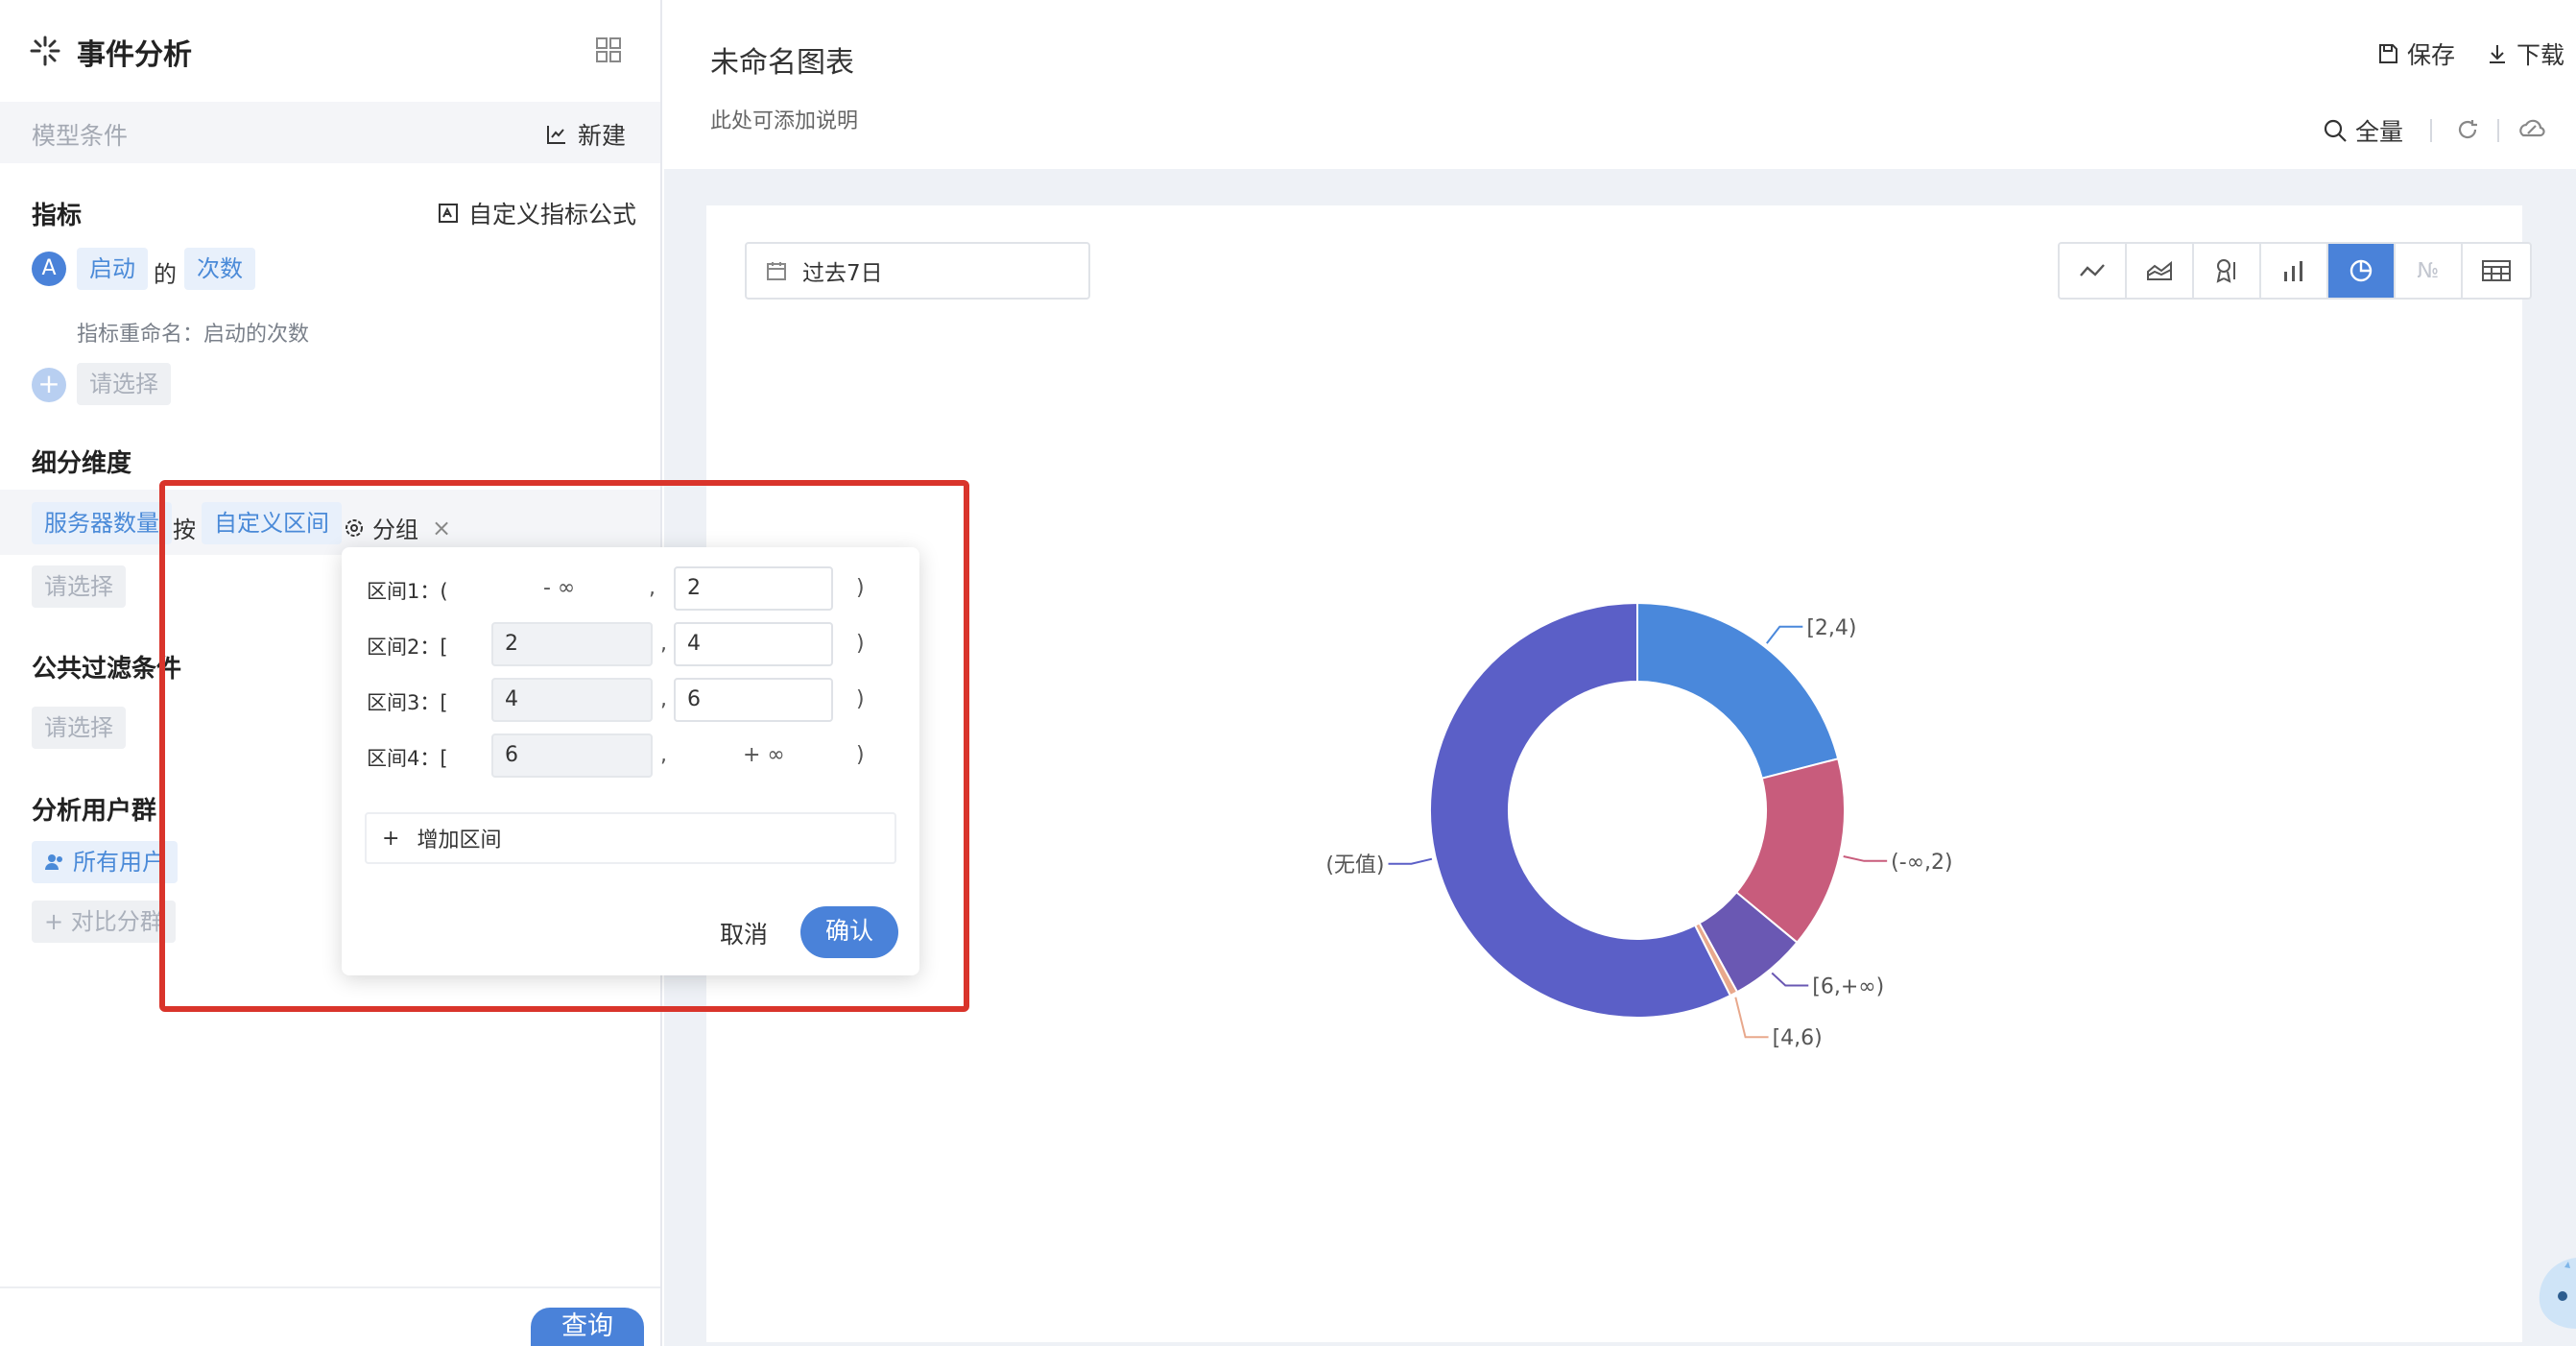 The image size is (2576, 1346). I want to click on new-chart-icon, so click(556, 134).